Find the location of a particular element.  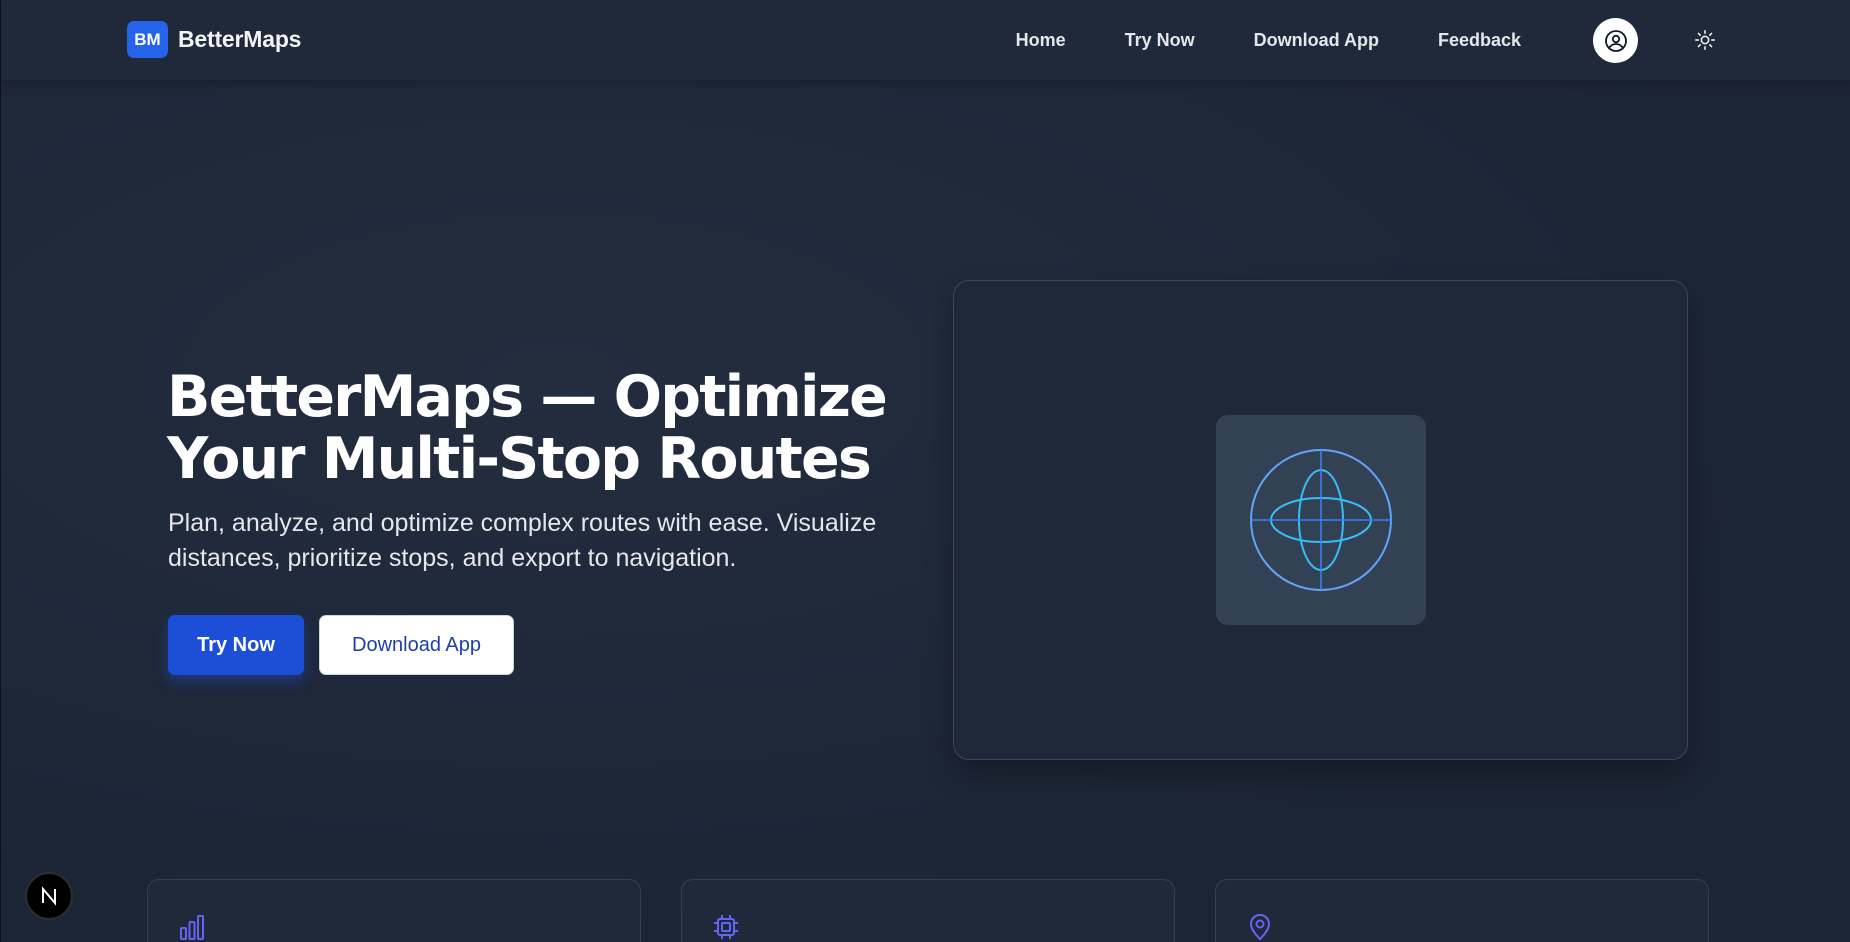

n-logo-icon is located at coordinates (49, 896).